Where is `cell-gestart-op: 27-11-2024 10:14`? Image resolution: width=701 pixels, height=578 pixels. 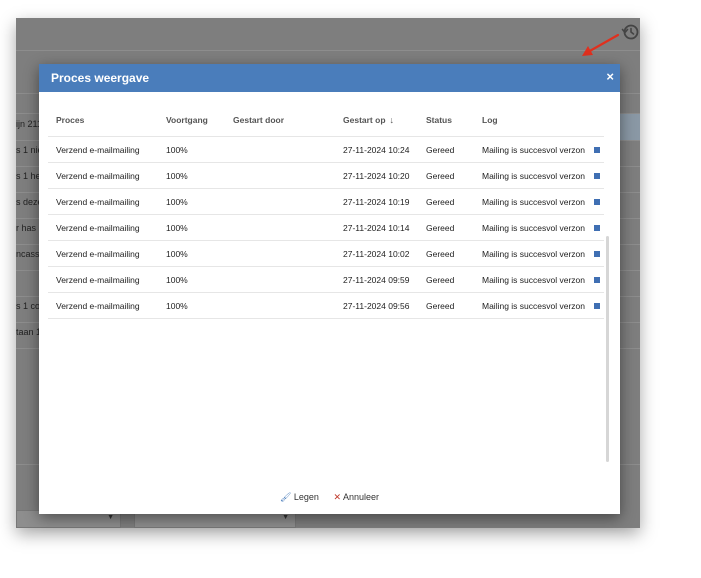
cell-gestart-op: 27-11-2024 10:14 is located at coordinates (376, 227).